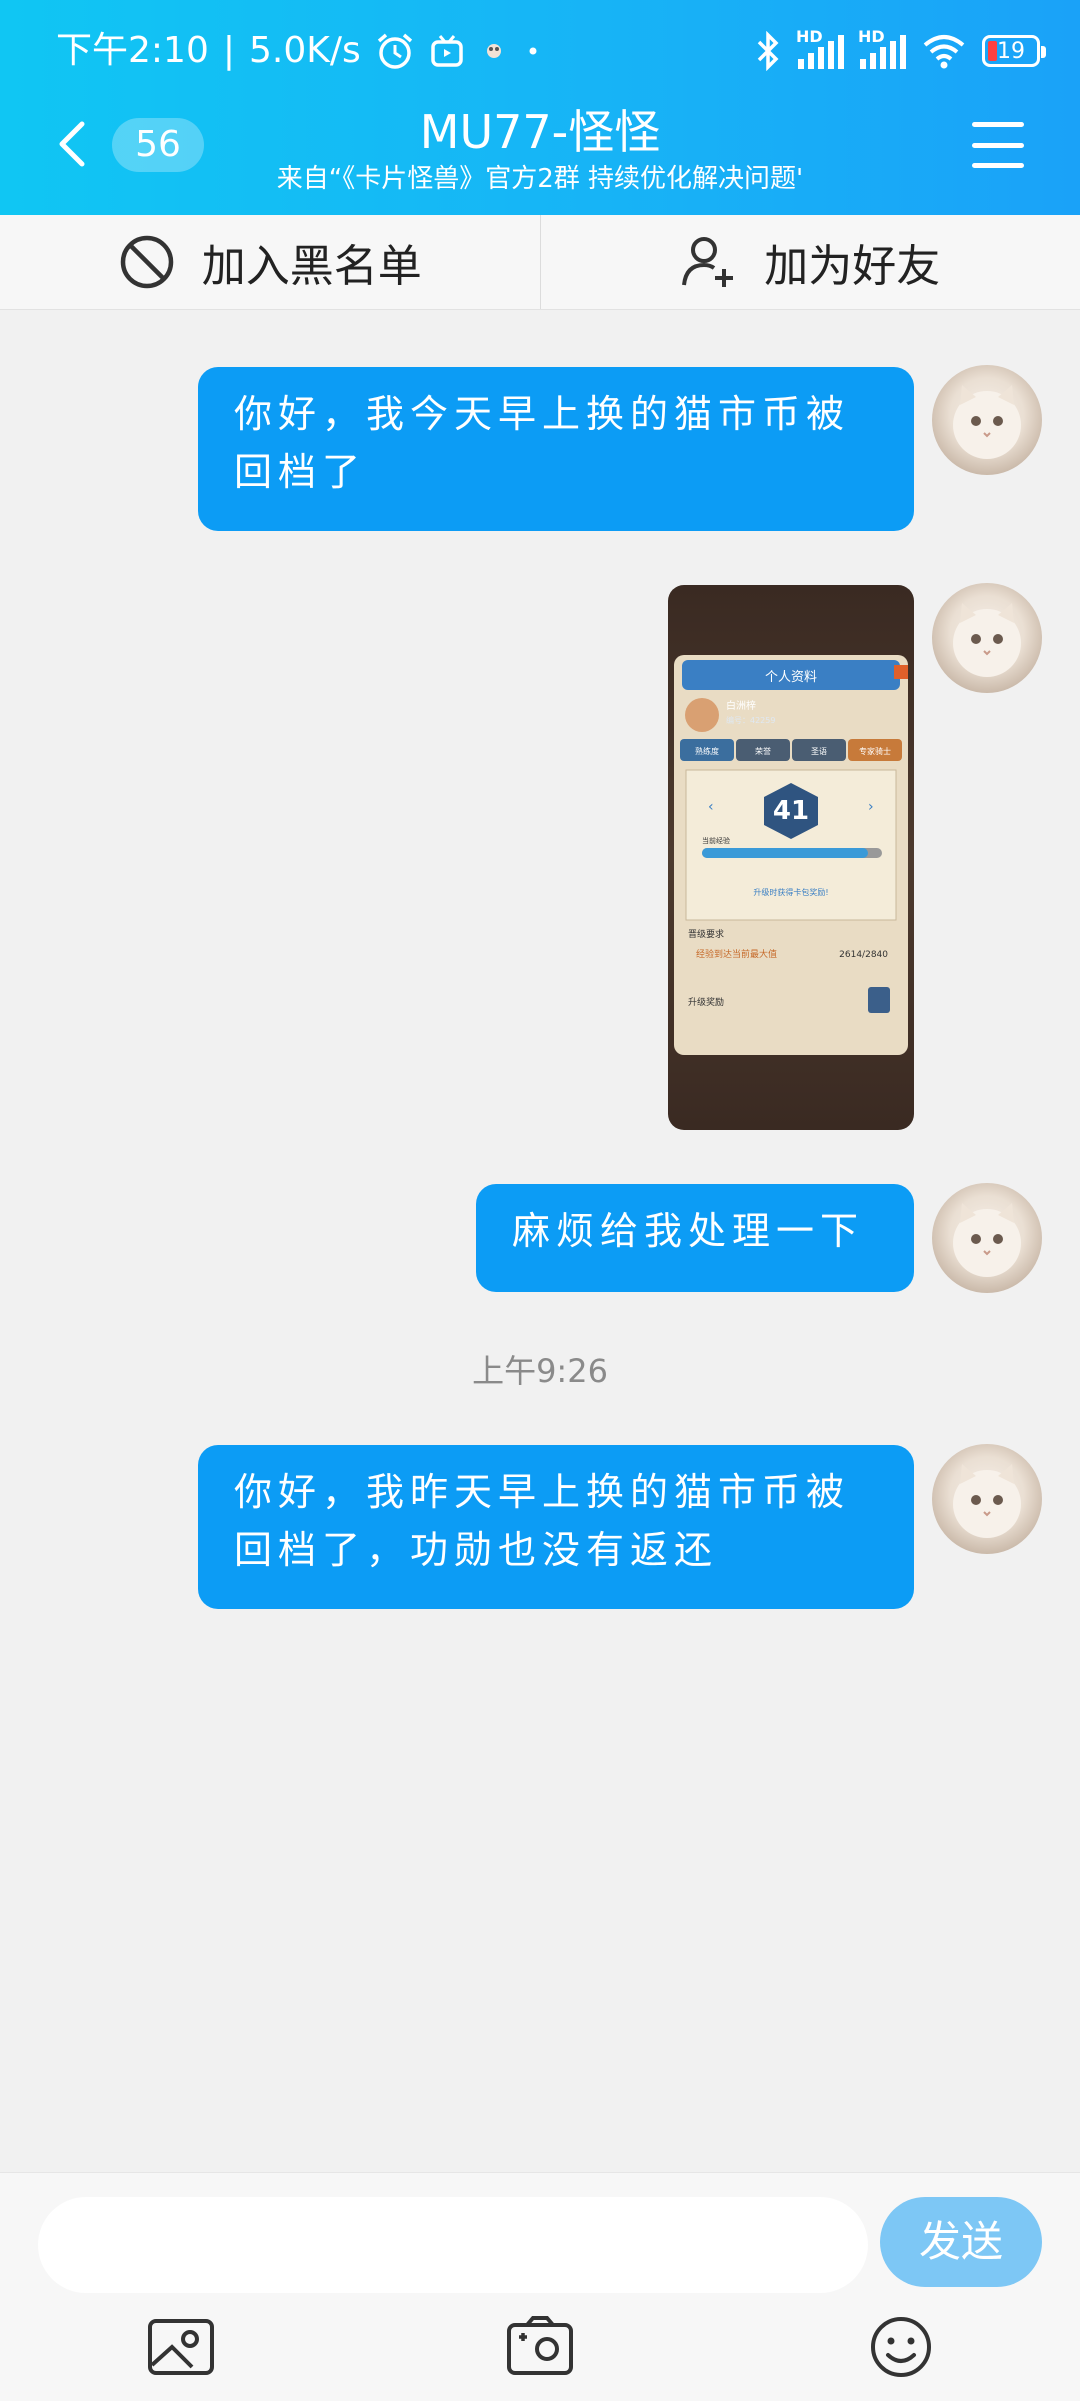 The image size is (1080, 2401). I want to click on battery-icon: 19, so click(1011, 51).